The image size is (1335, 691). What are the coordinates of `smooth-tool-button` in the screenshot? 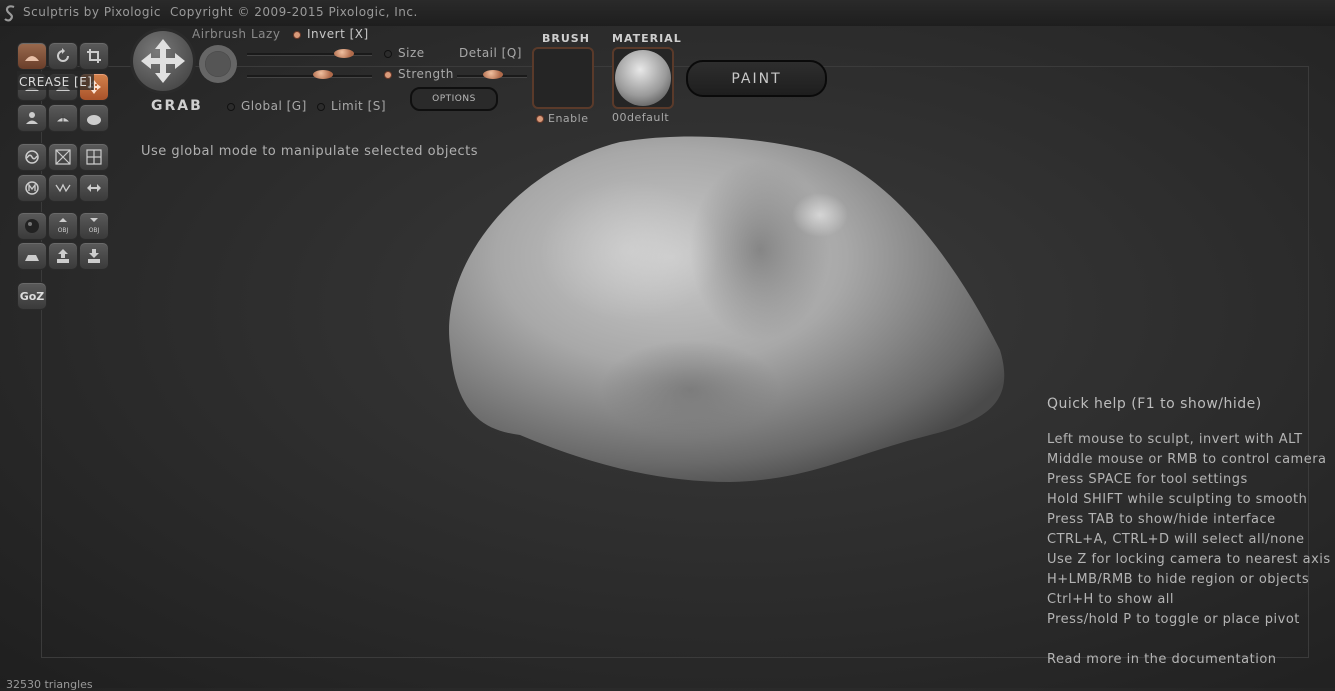 It's located at (94, 118).